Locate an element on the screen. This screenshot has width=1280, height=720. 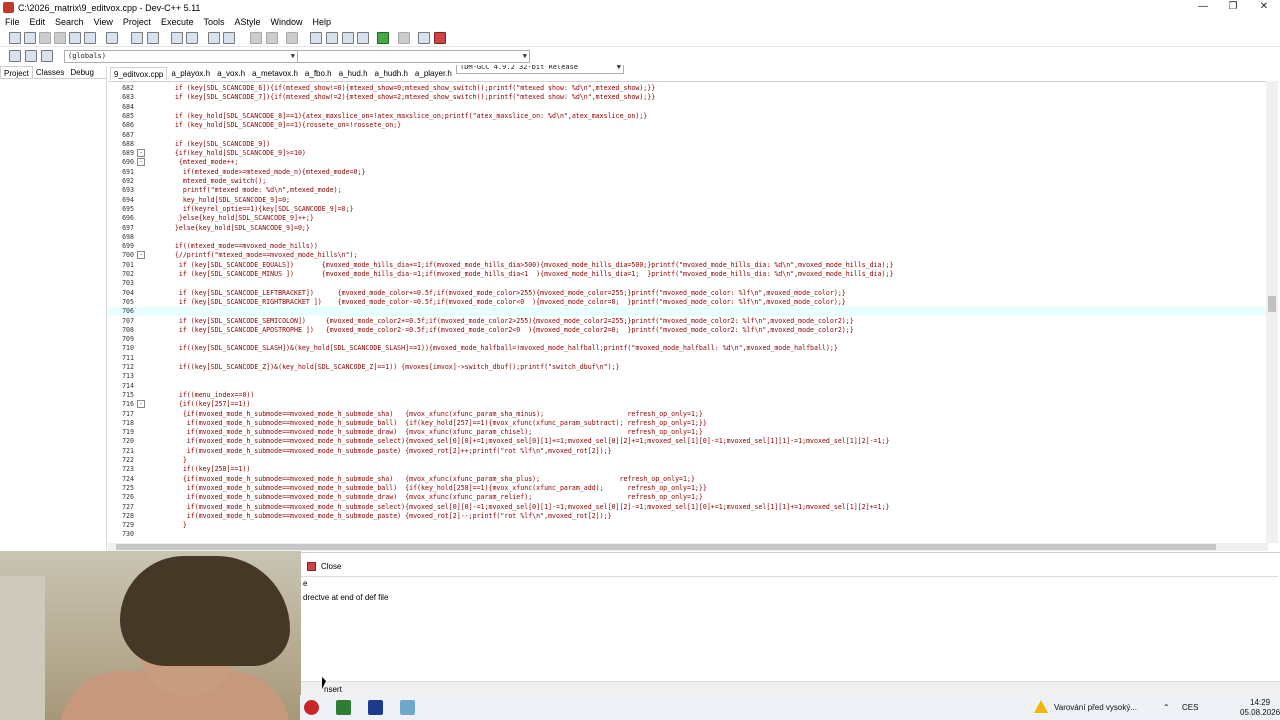
unindent-icon is located at coordinates (229, 38).